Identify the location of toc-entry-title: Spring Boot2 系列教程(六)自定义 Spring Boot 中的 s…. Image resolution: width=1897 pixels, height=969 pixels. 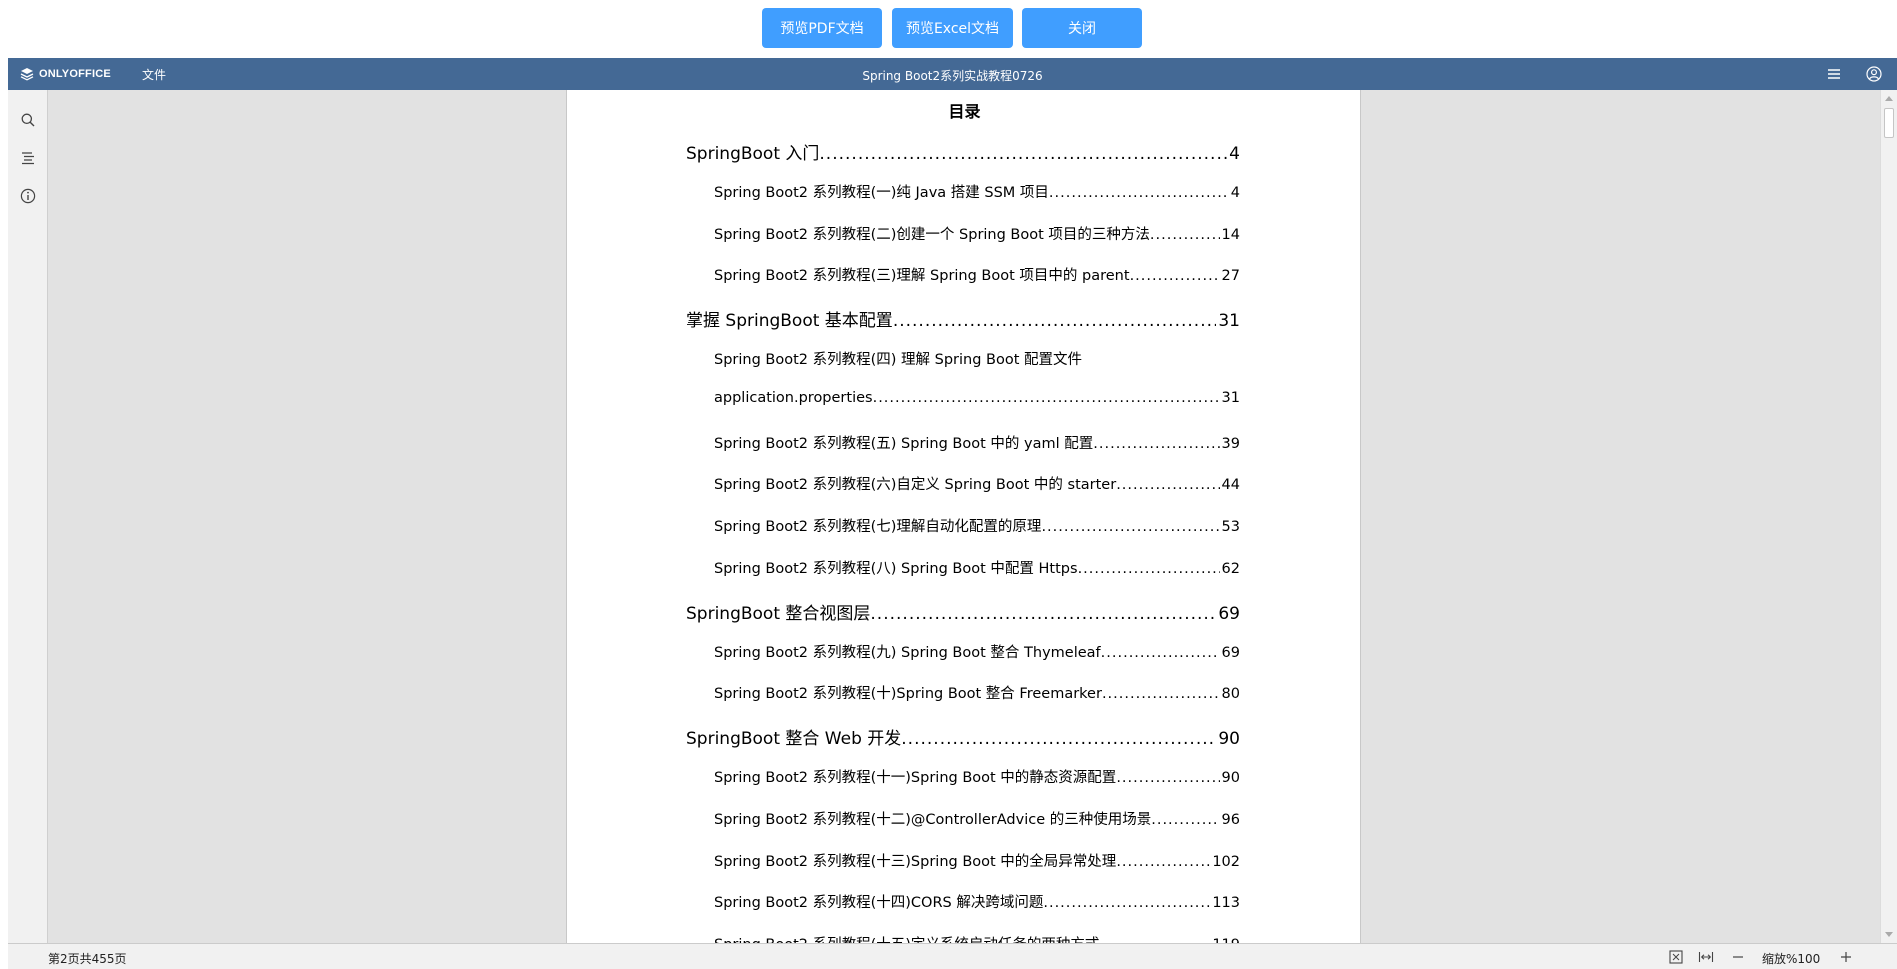
(915, 485).